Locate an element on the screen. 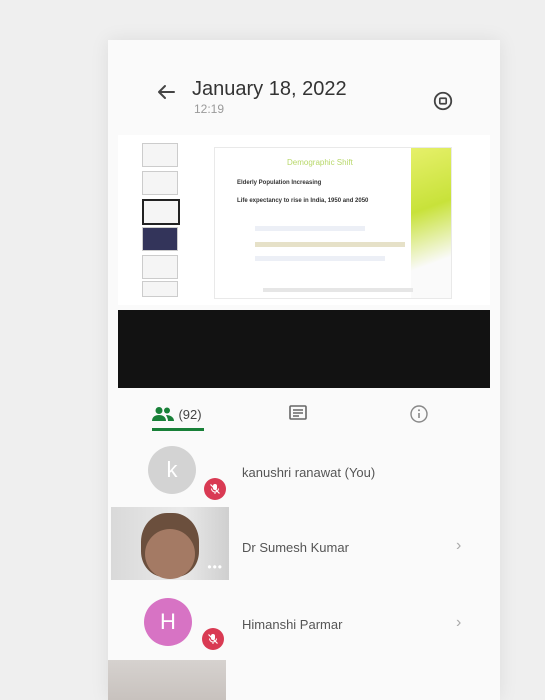 This screenshot has height=700, width=545. info-icon is located at coordinates (419, 414).